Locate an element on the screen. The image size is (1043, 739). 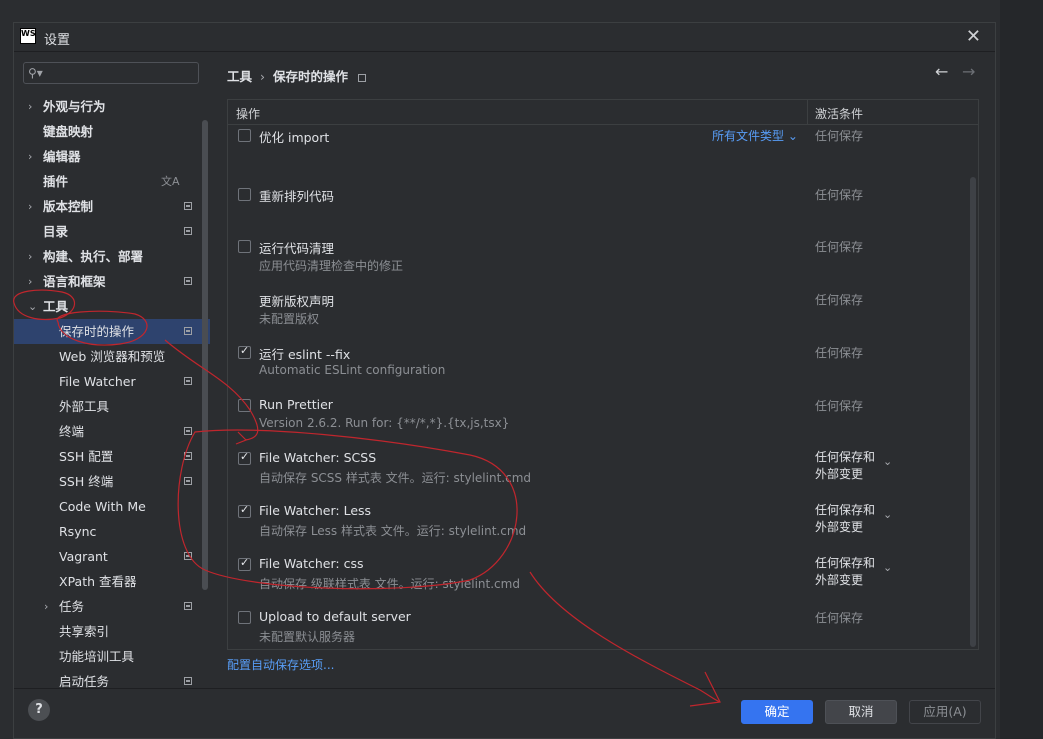
sidebar-item: SSH 终端 is located at coordinates (112, 481).